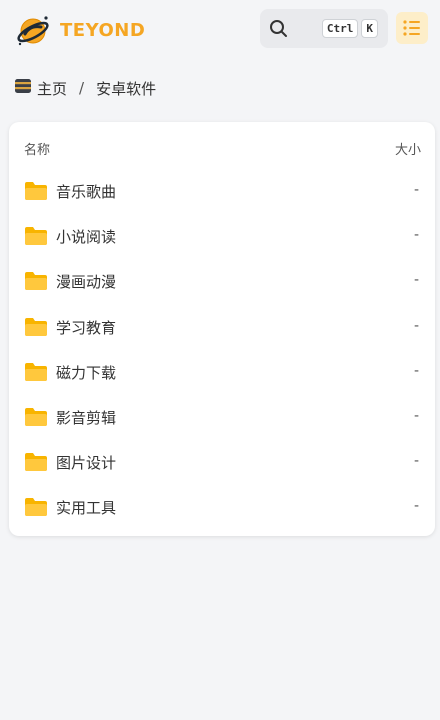 Image resolution: width=440 pixels, height=720 pixels. I want to click on search-shortcut: Ctrl K, so click(349, 28).